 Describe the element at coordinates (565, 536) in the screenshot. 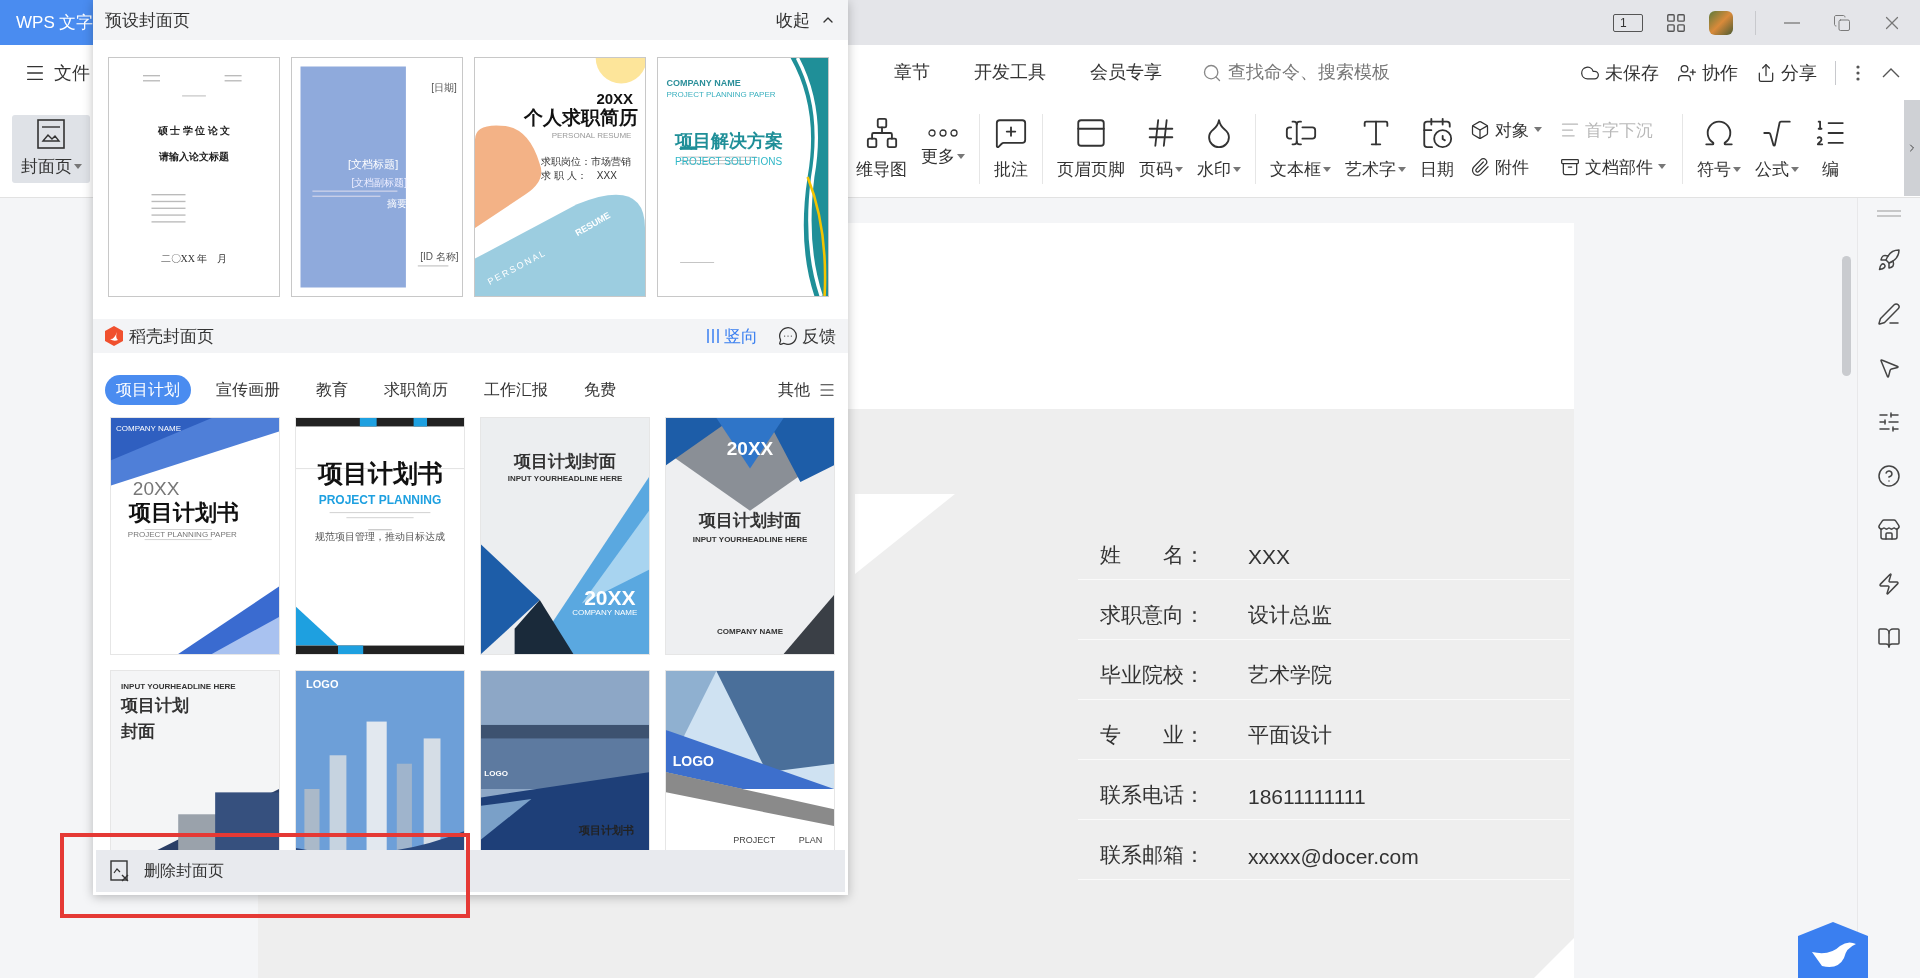

I see `cover-template: 项目计划封面 INPUT YOURHEADLINE HERE 20XX COMPANY NAME` at that location.